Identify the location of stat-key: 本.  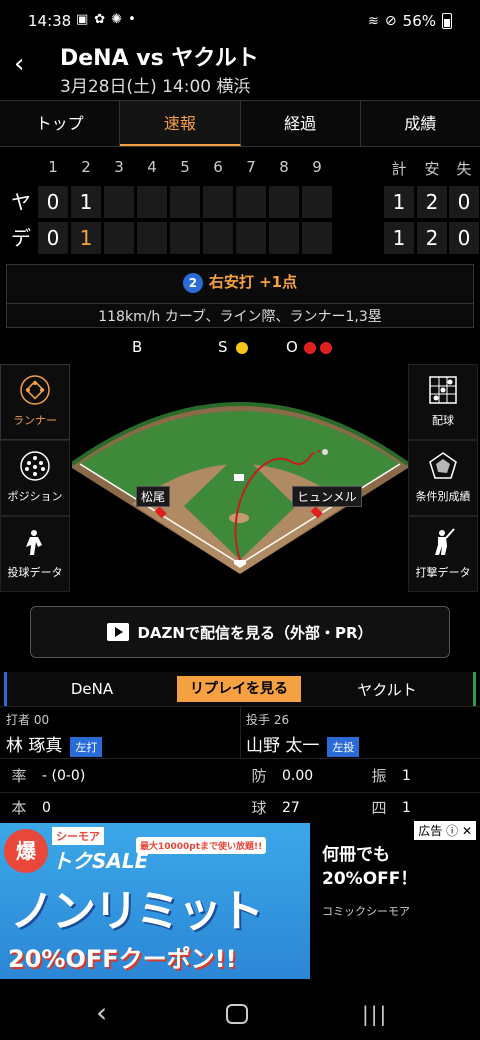
(19, 808).